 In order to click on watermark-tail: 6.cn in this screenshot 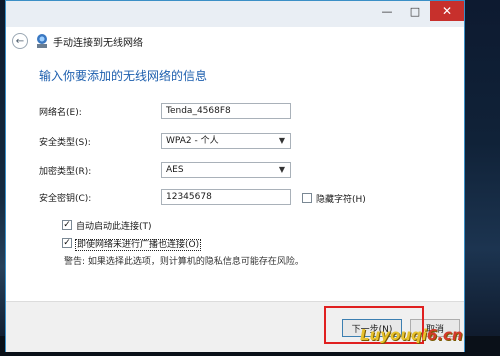, I will do `click(444, 335)`.